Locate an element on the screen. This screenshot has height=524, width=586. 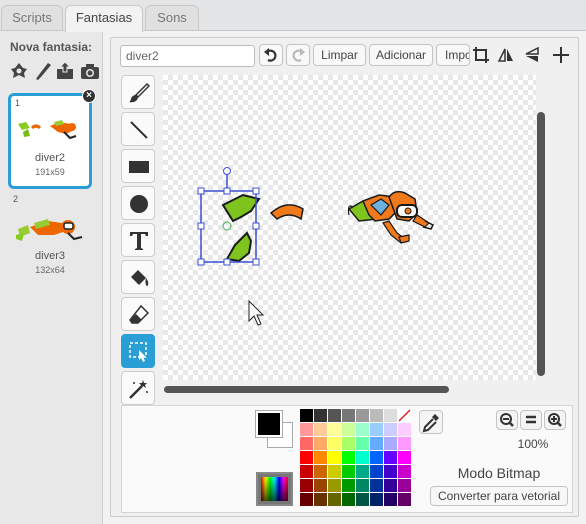
costume-number: 2 is located at coordinates (16, 199).